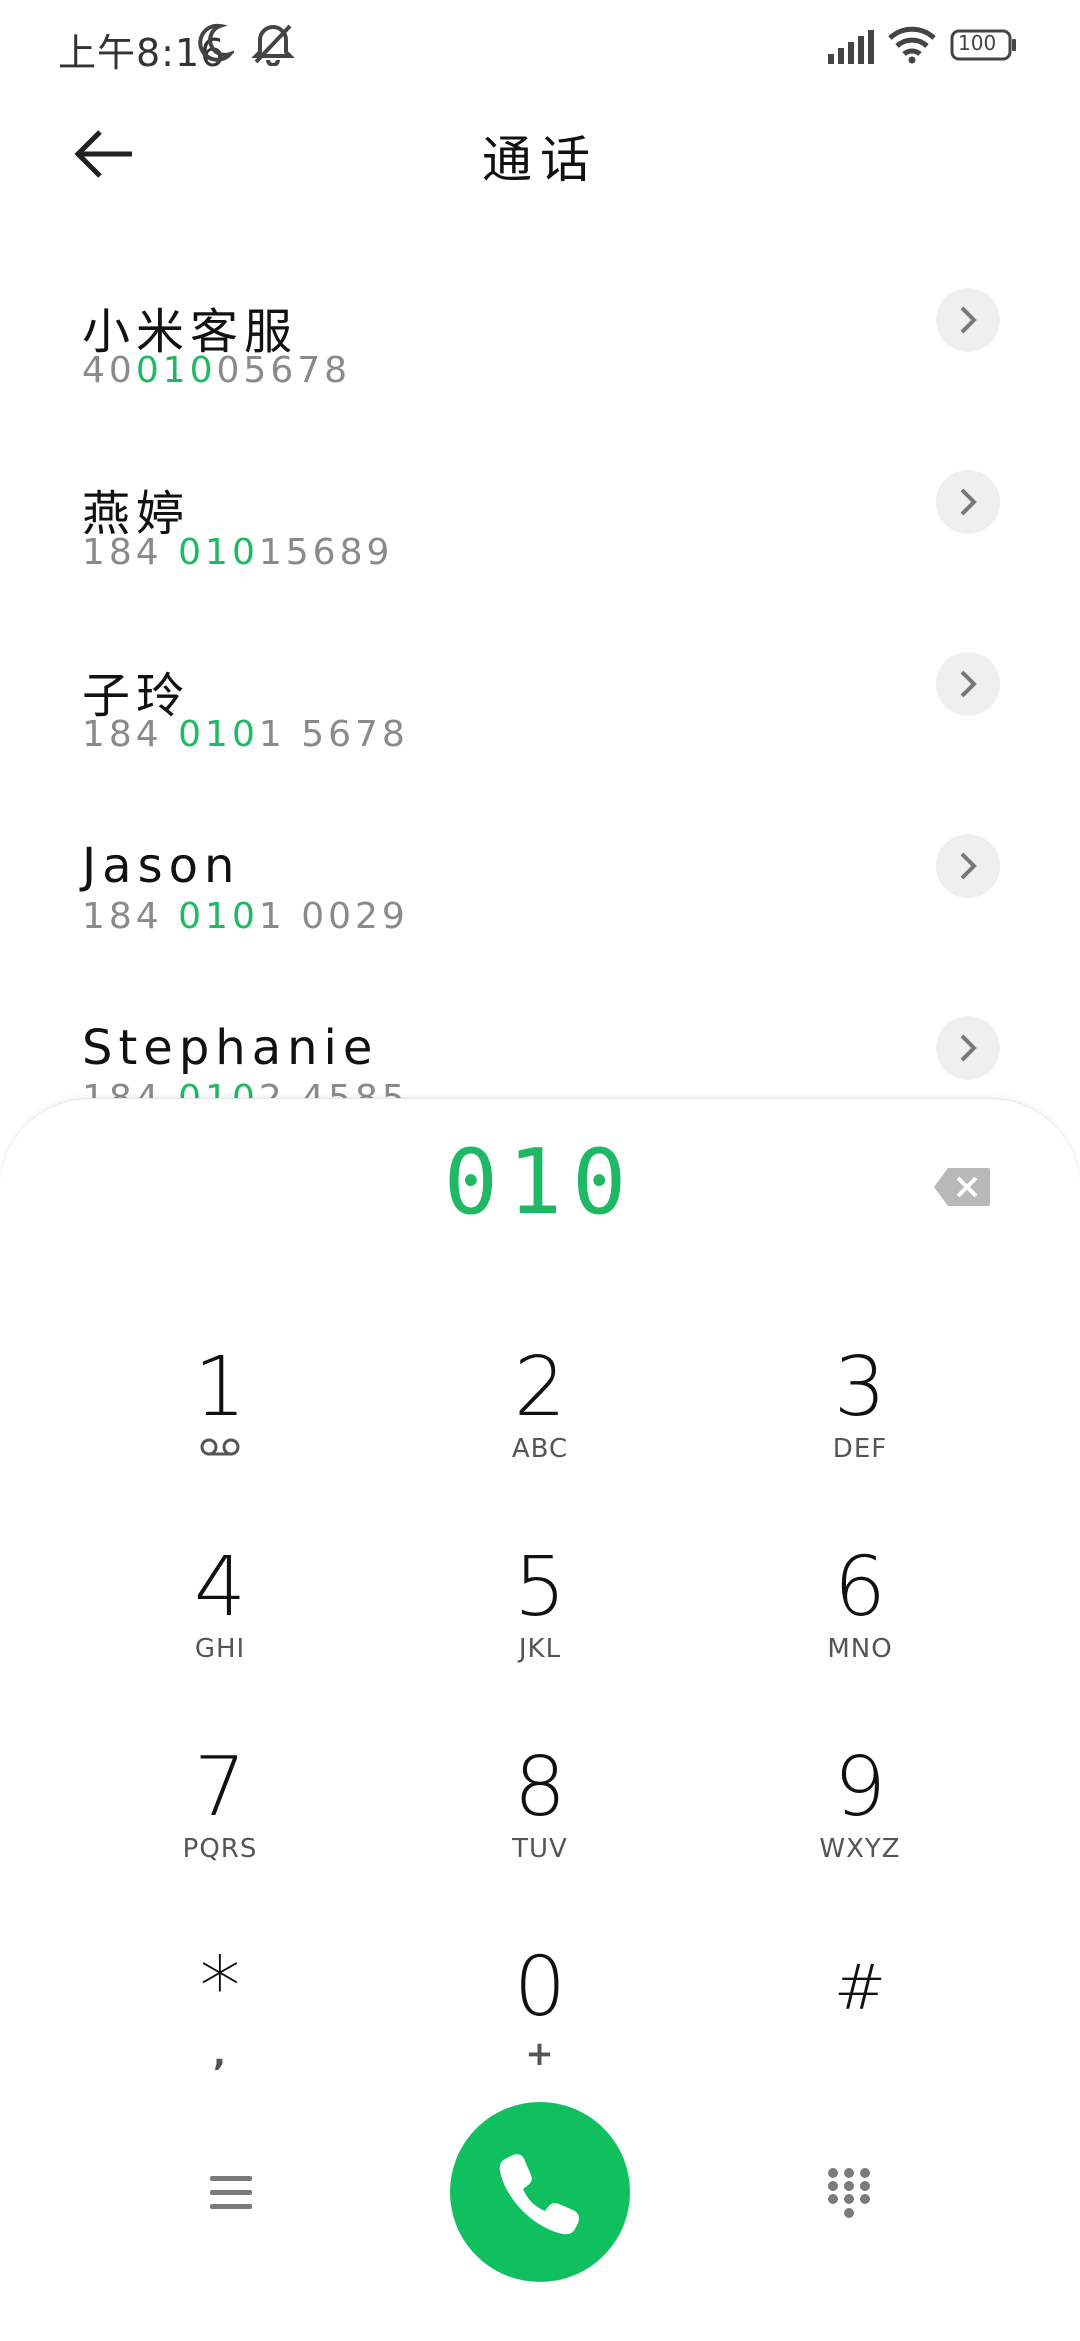 This screenshot has height=2341, width=1080. I want to click on key-letters: MNO, so click(860, 1649).